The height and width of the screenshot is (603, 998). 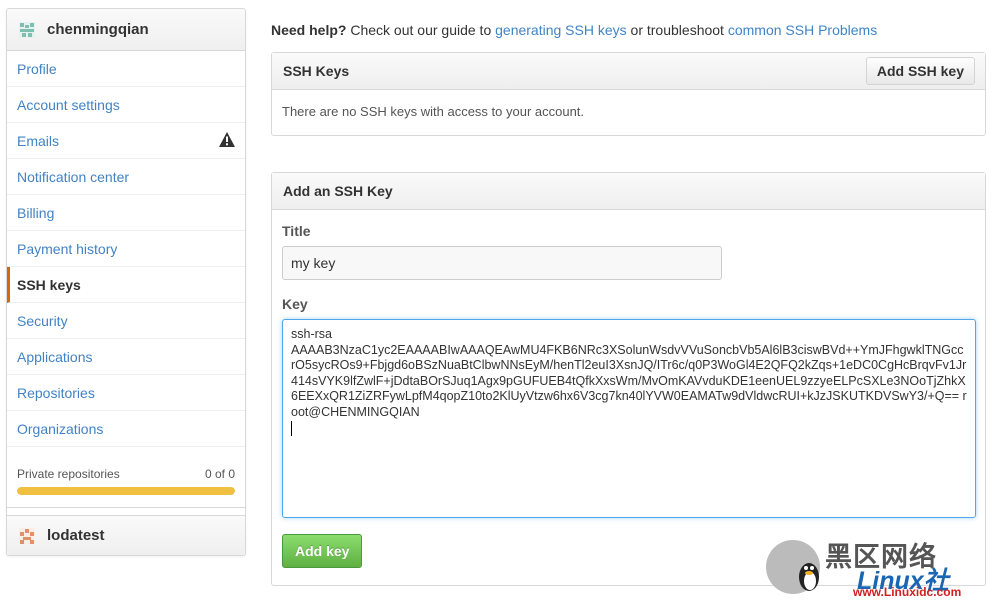 What do you see at coordinates (68, 474) in the screenshot?
I see `private-repos-label: Private repositories` at bounding box center [68, 474].